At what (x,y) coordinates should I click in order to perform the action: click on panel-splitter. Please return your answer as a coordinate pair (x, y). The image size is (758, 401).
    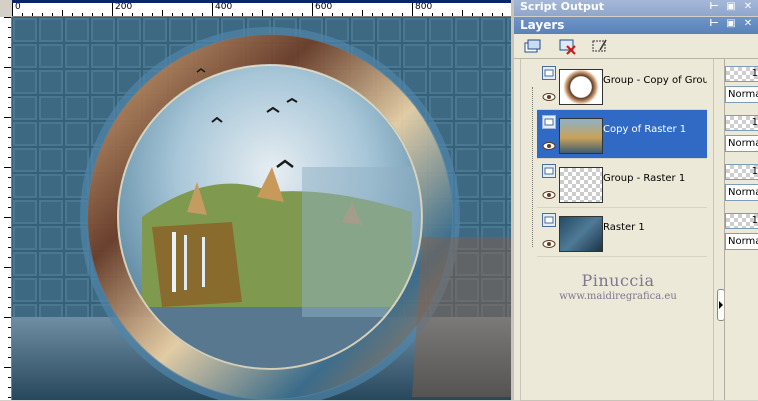
    Looking at the image, I should click on (721, 229).